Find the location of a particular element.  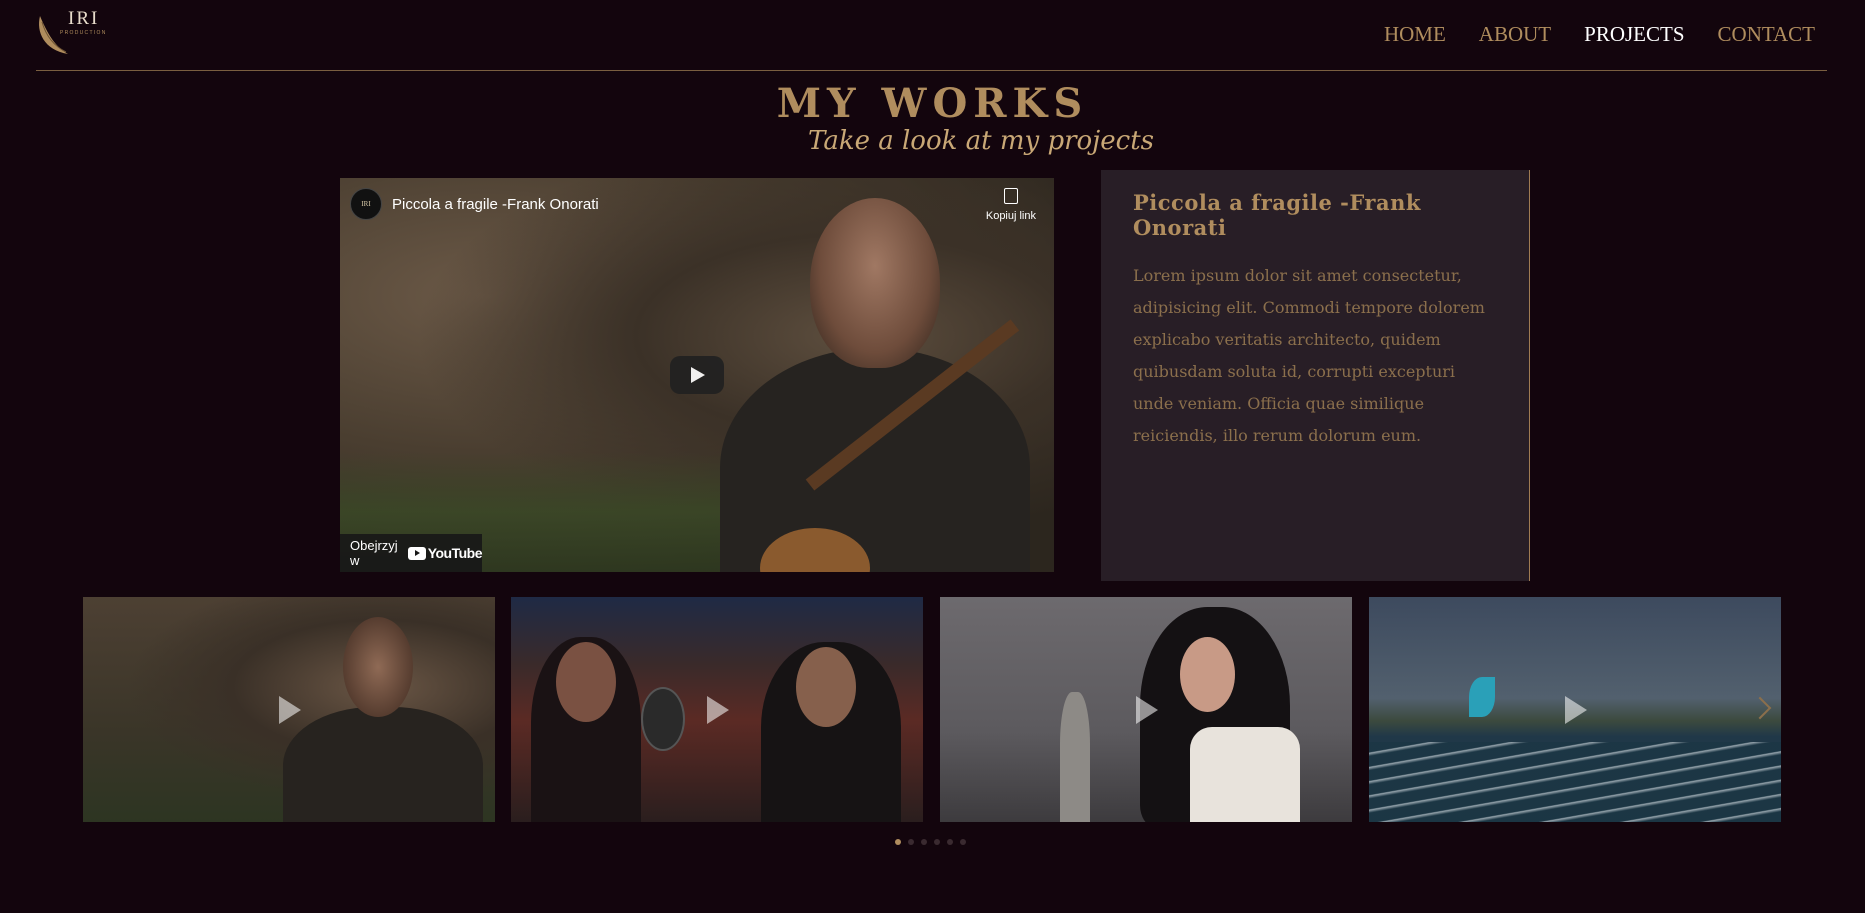

video-header: IRI Piccola a fragile -Frank Onorati is located at coordinates (474, 204).